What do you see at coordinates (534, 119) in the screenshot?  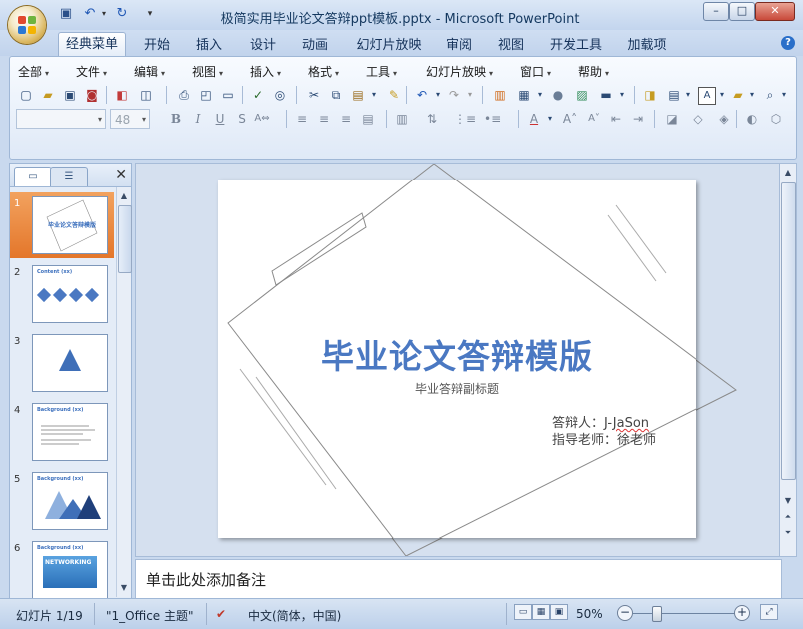 I see `font-color-button: A` at bounding box center [534, 119].